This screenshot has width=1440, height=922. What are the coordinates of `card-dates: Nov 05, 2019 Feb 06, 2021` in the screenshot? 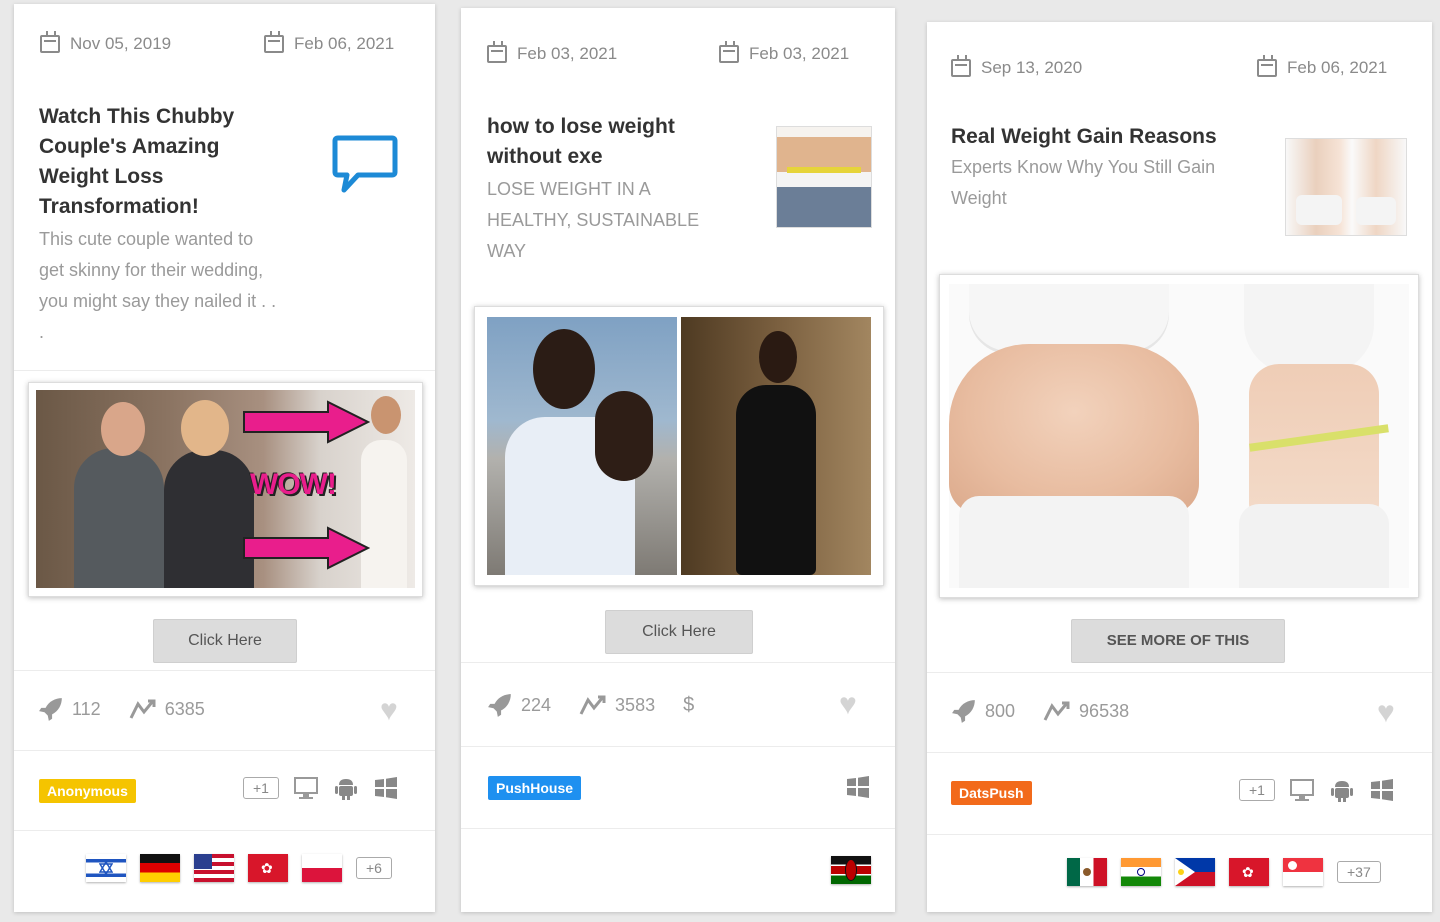 It's located at (224, 44).